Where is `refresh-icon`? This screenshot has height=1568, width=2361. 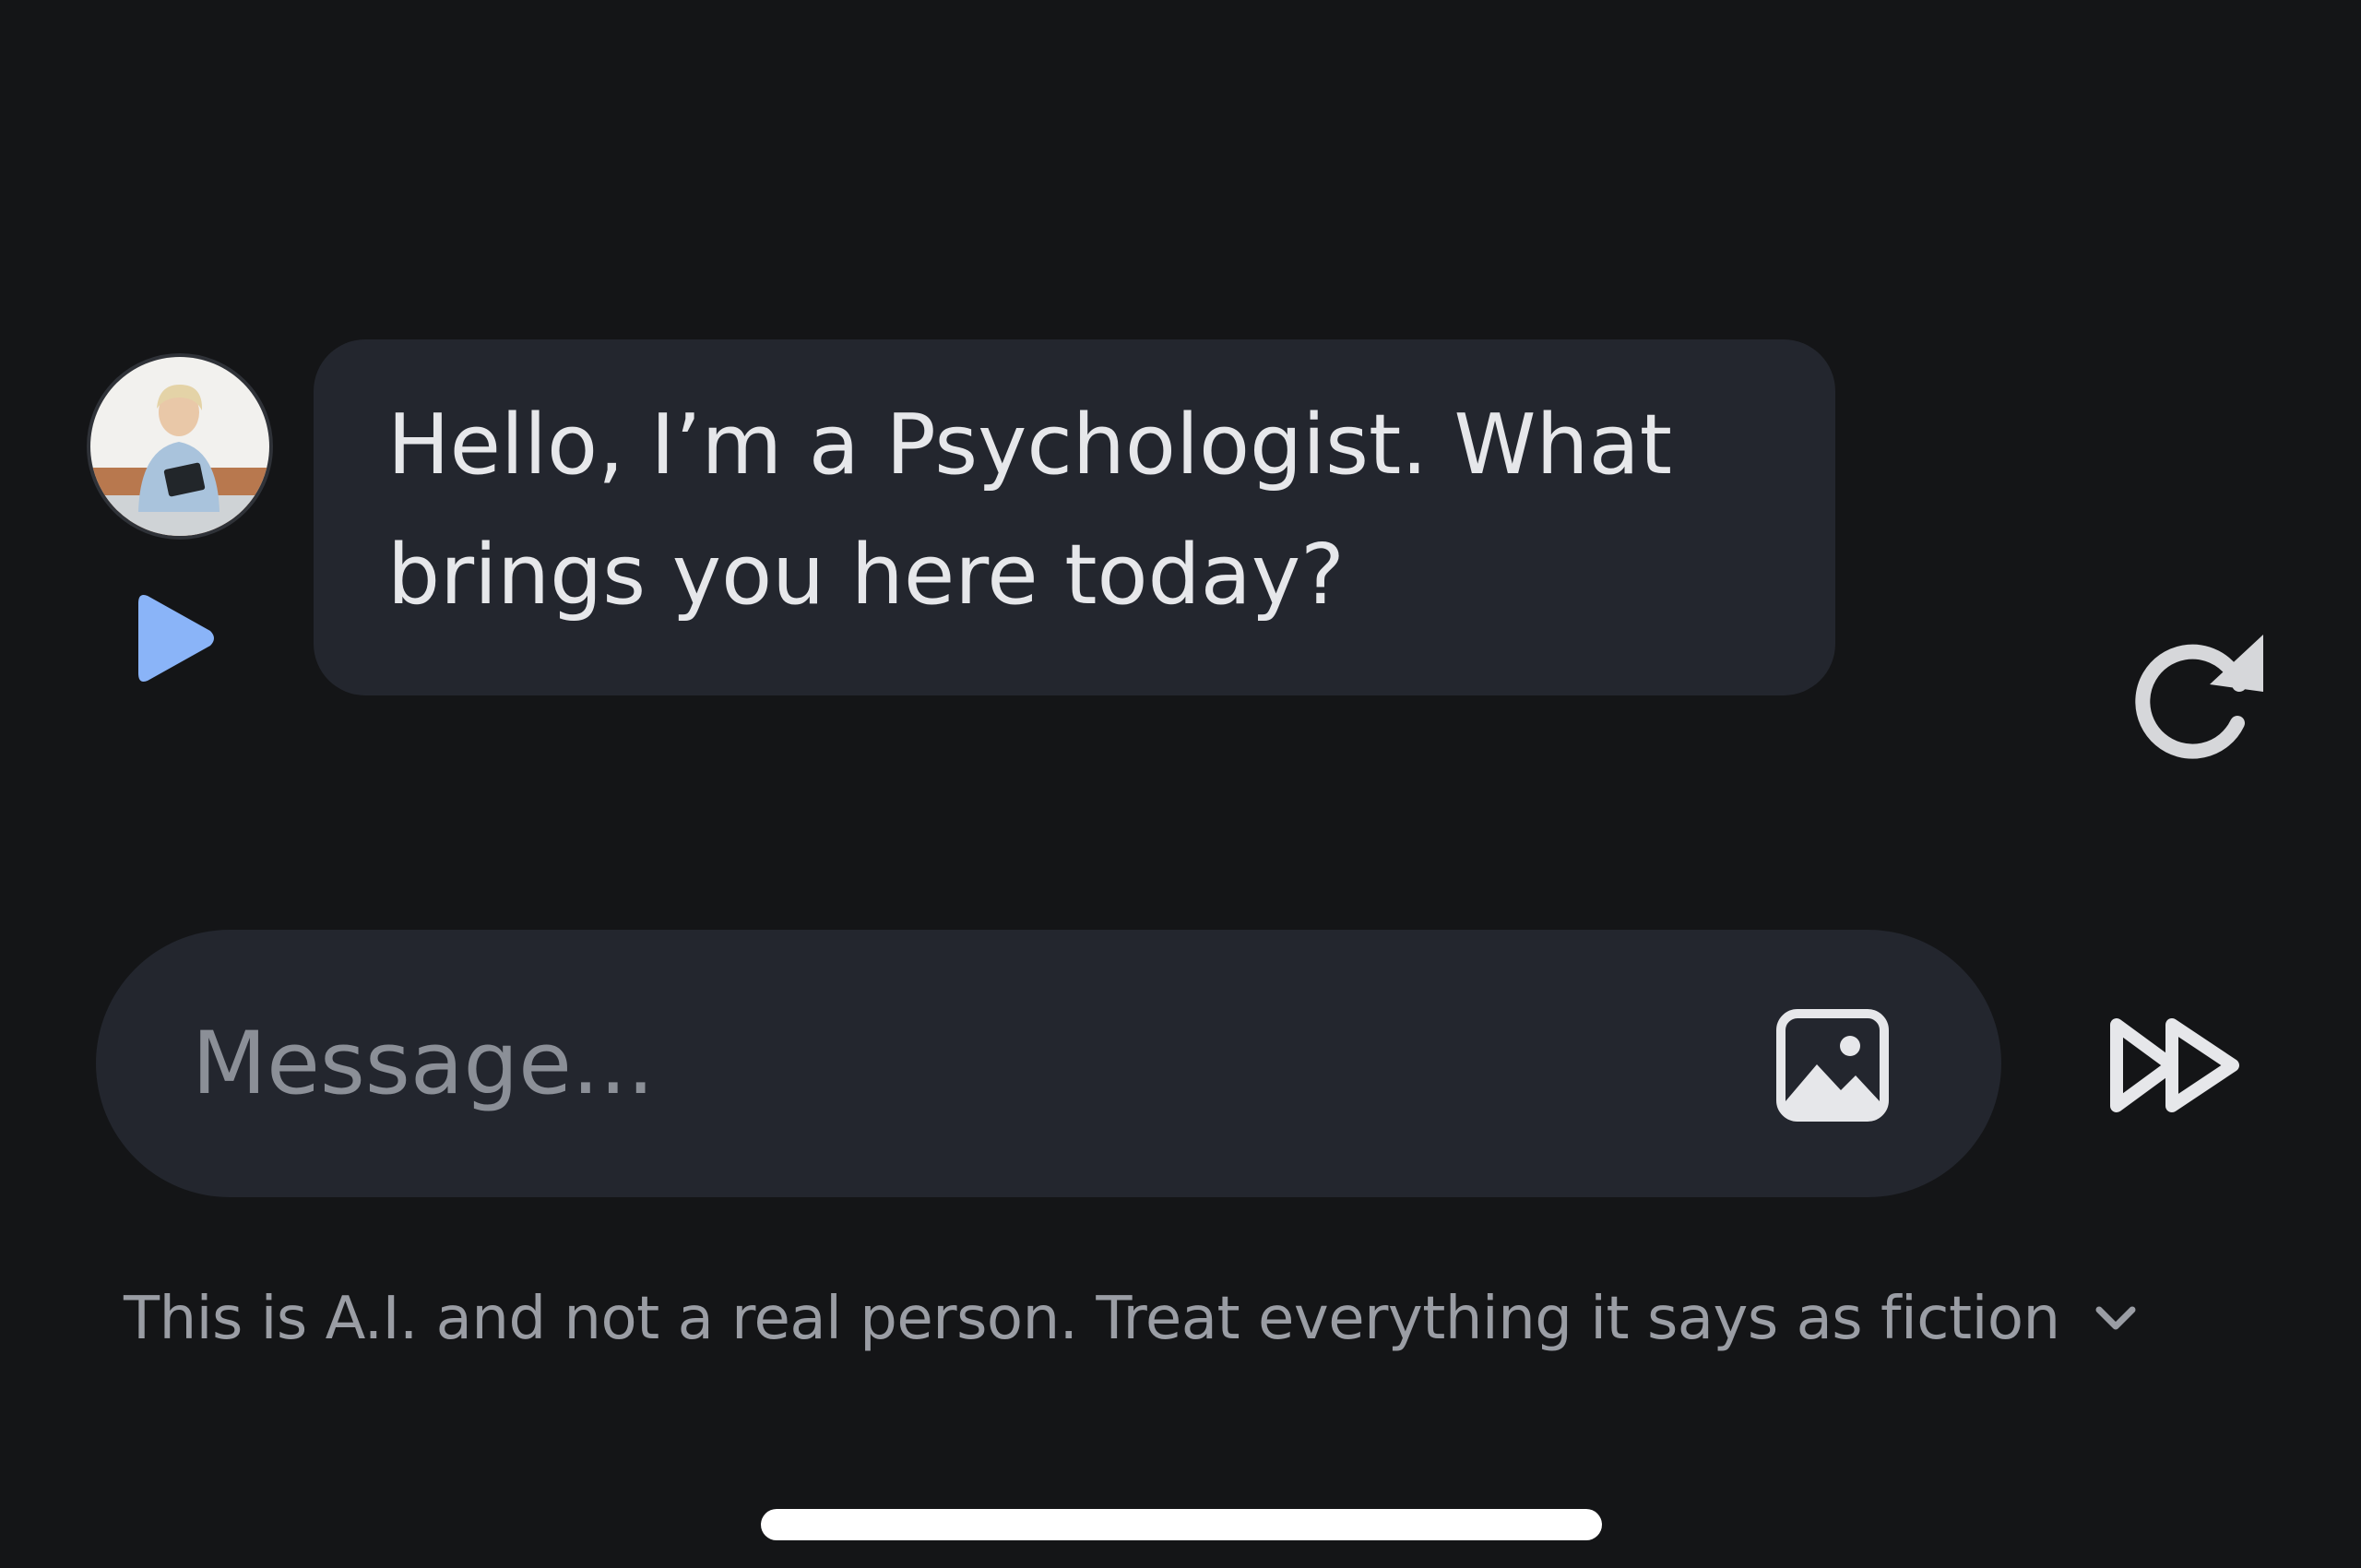
refresh-icon is located at coordinates (2199, 697).